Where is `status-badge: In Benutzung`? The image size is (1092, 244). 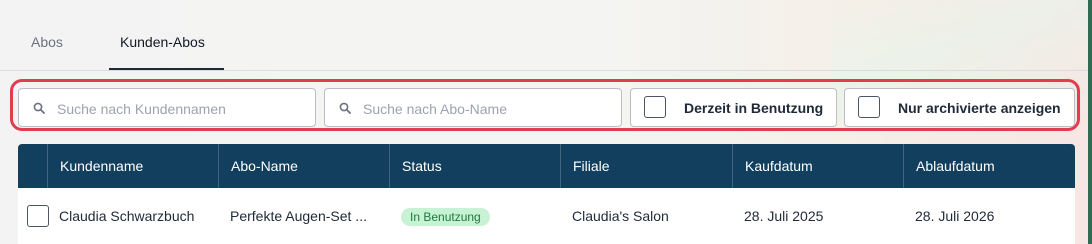 status-badge: In Benutzung is located at coordinates (445, 217).